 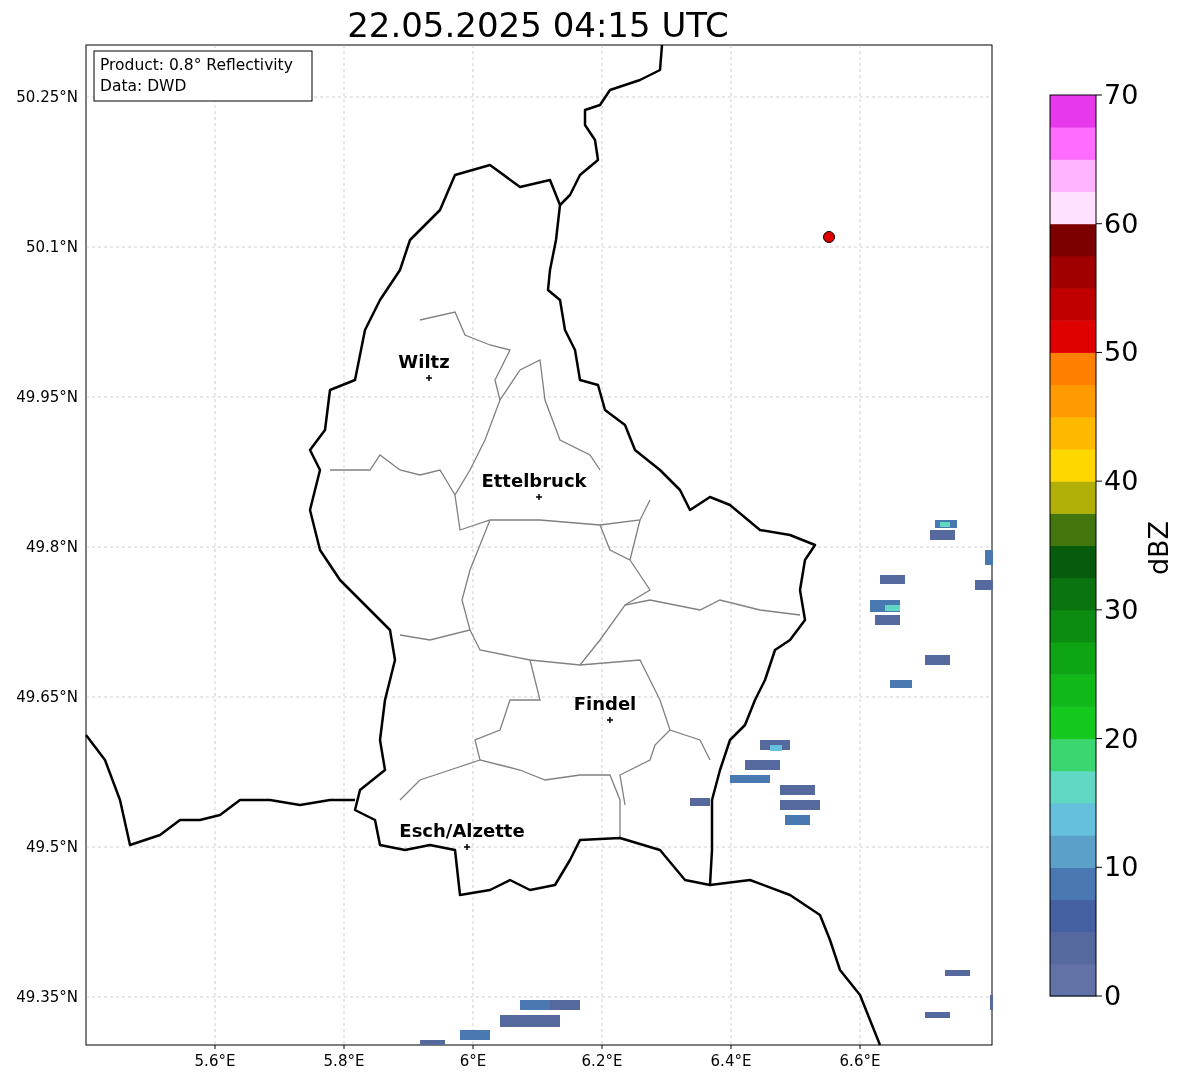 What do you see at coordinates (1121, 352) in the screenshot?
I see `colorbar-tick-label: 50` at bounding box center [1121, 352].